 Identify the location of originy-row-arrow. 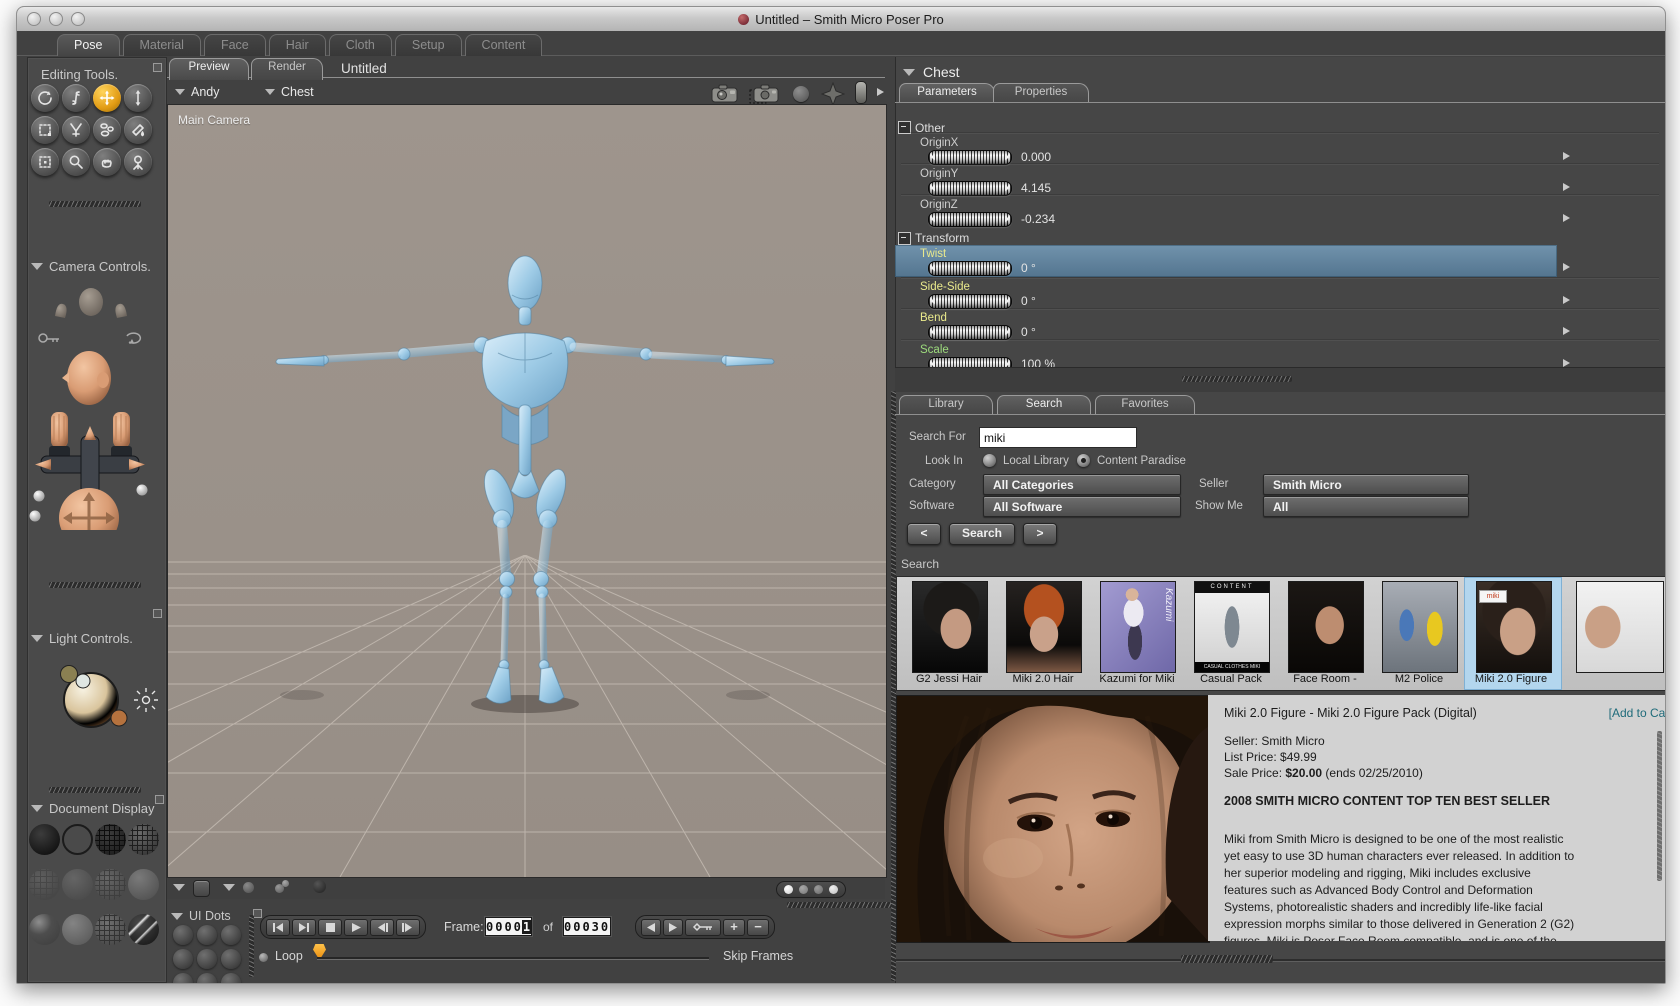
(1566, 187).